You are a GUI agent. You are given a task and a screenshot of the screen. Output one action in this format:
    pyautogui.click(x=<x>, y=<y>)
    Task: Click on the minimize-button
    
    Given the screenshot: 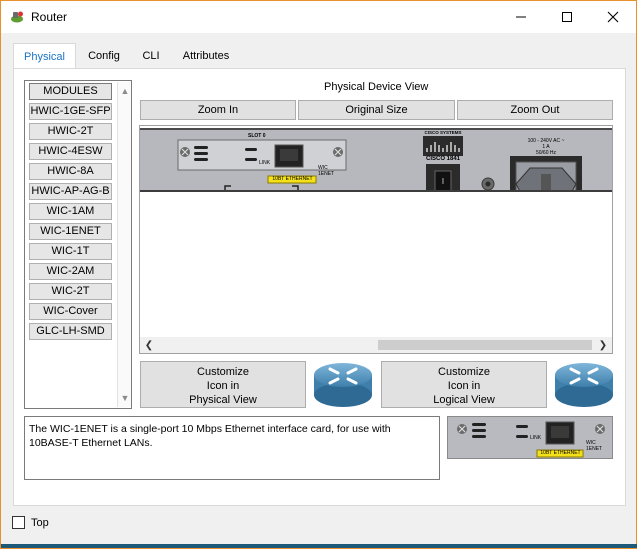 What is the action you would take?
    pyautogui.click(x=521, y=17)
    